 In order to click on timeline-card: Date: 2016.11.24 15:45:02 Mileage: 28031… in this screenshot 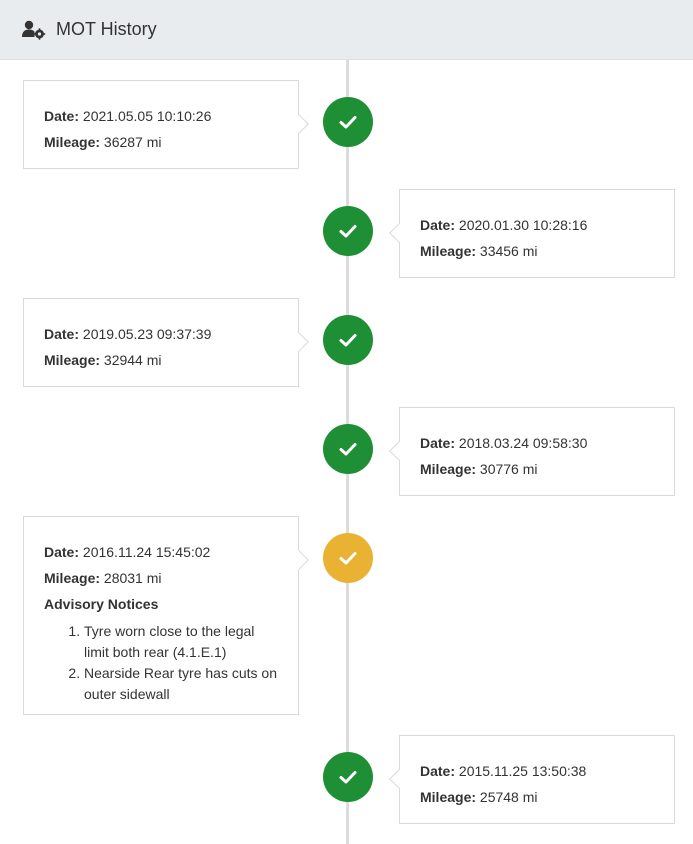, I will do `click(166, 615)`.